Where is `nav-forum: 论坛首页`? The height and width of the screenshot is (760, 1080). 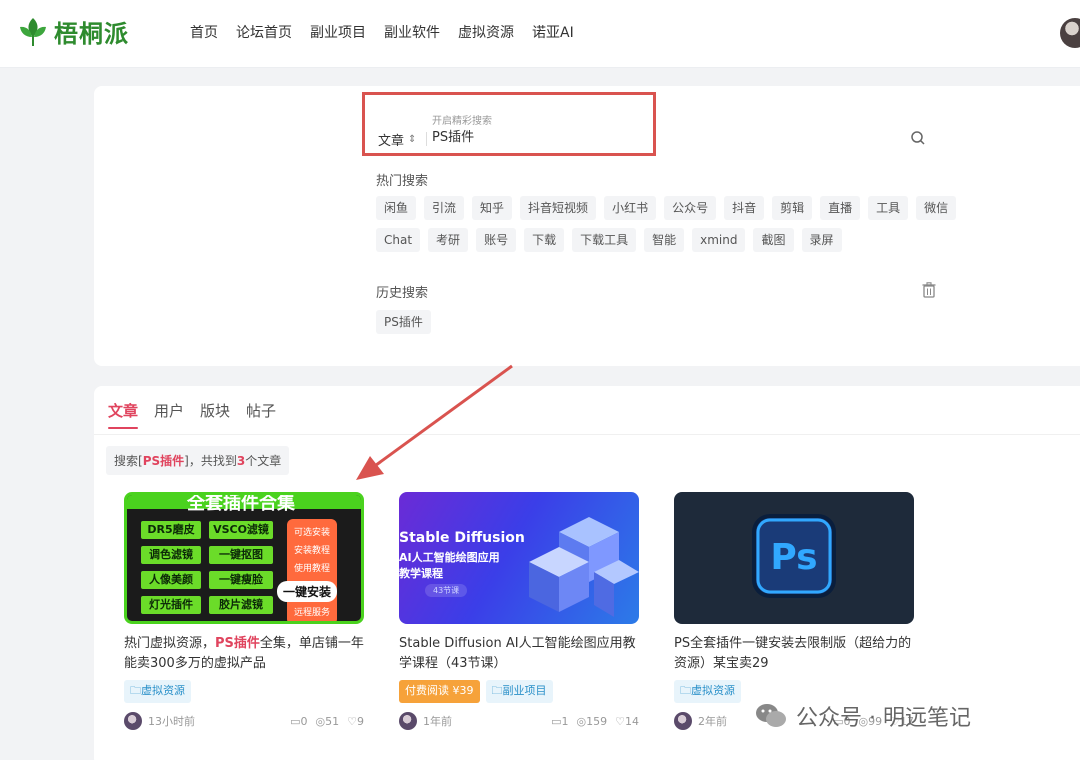
nav-forum: 论坛首页 is located at coordinates (264, 32).